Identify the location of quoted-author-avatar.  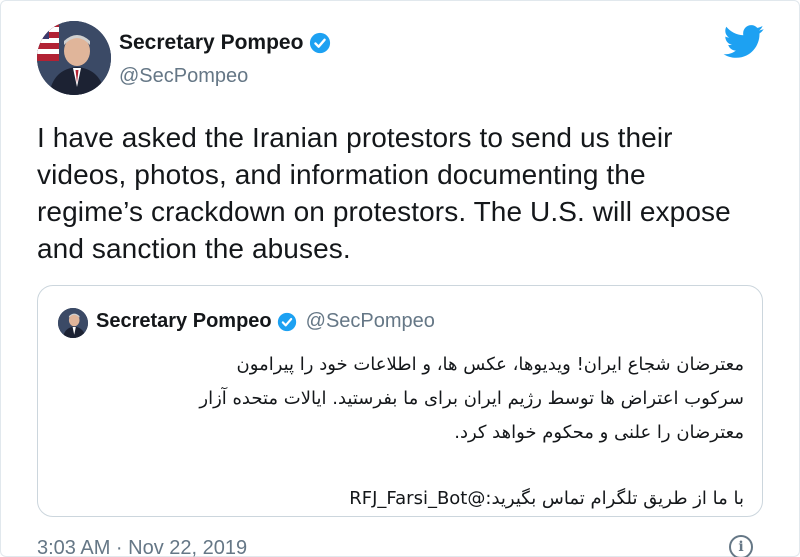
(73, 323).